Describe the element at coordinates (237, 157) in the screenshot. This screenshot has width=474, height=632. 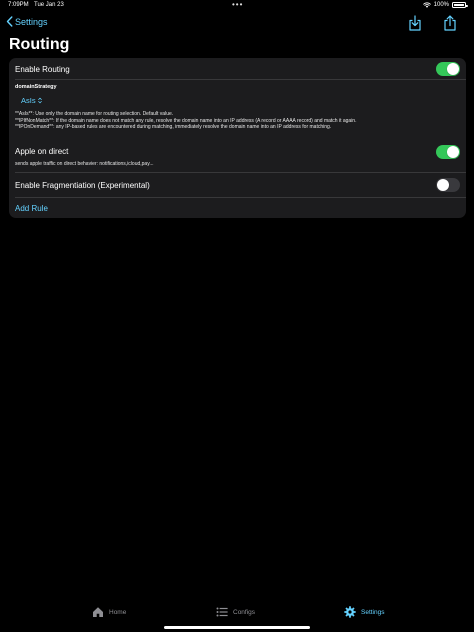
I see `apple-on-direct-row: Apple on direct` at that location.